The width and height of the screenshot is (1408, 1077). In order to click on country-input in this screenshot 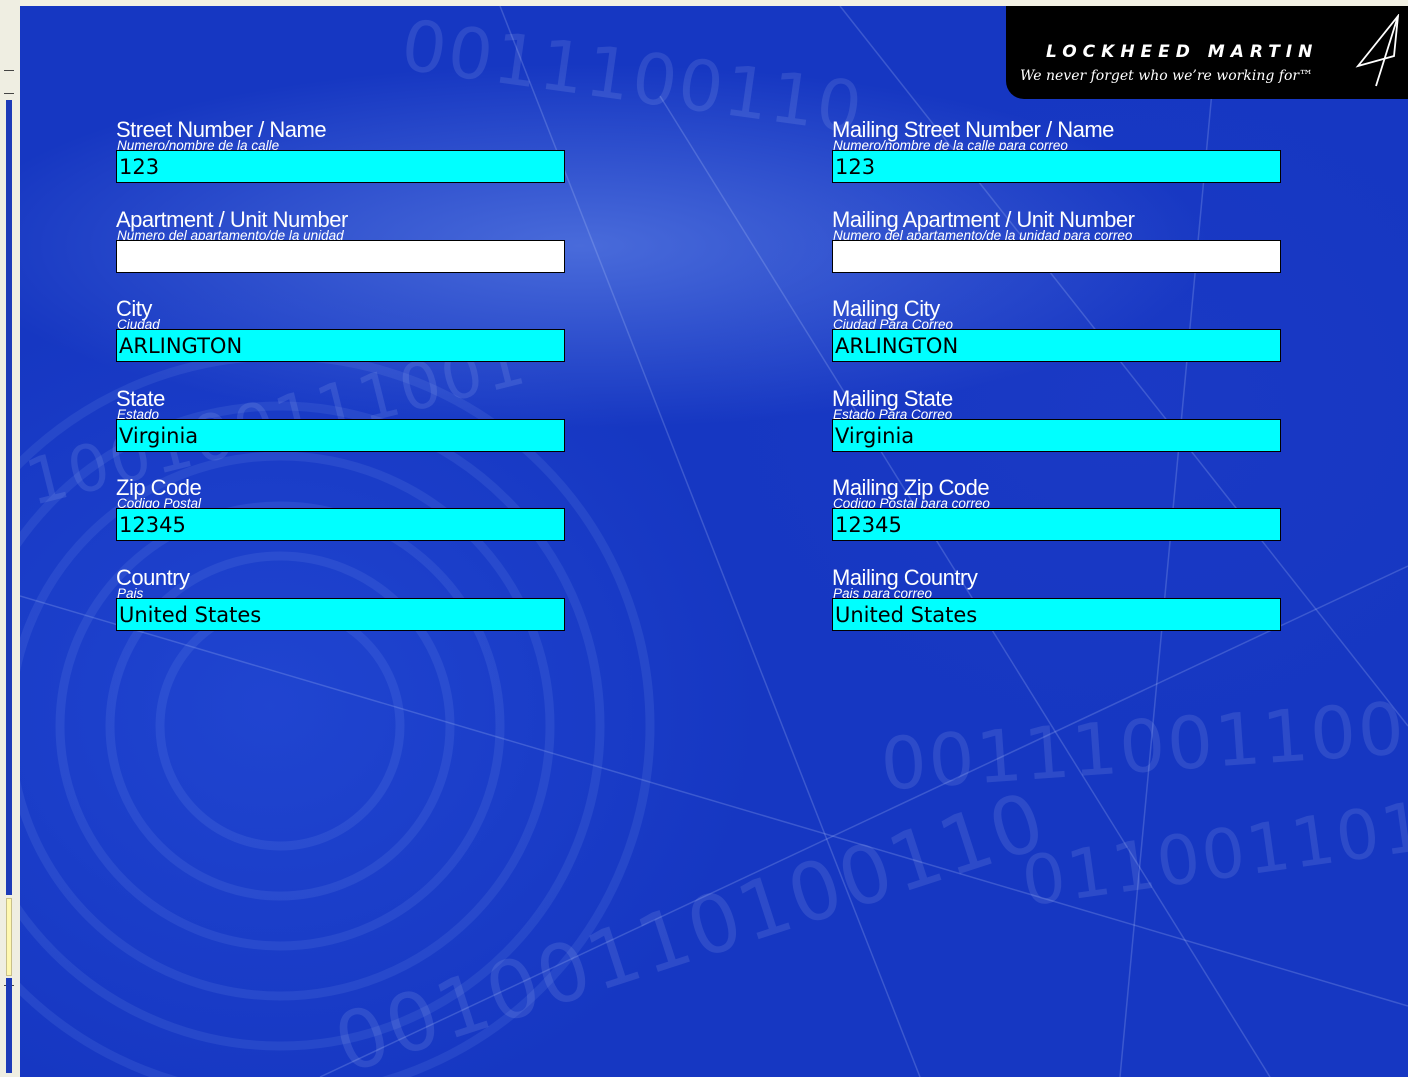, I will do `click(340, 614)`.